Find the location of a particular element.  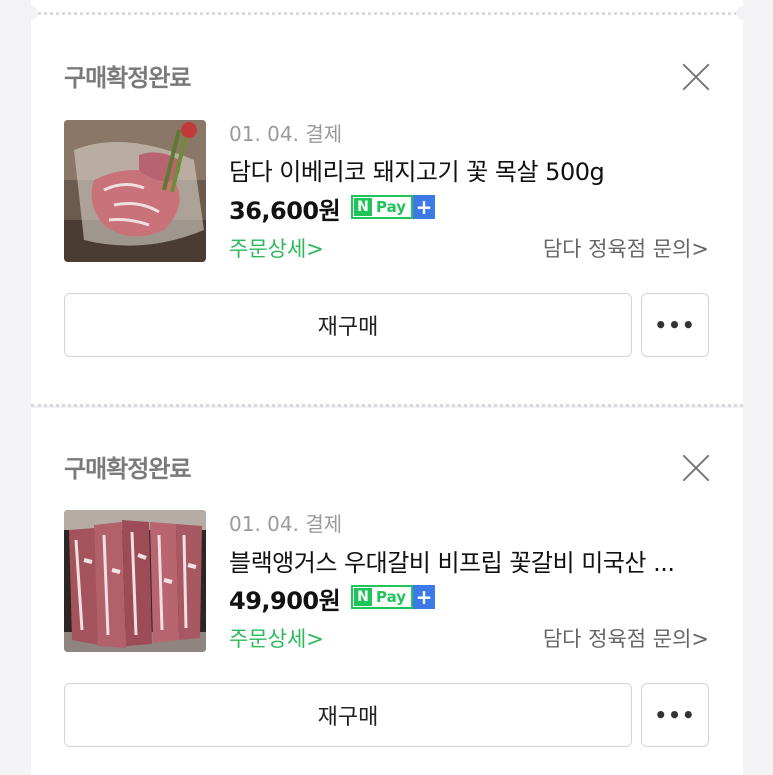

product-price: 36,600원 is located at coordinates (285, 211).